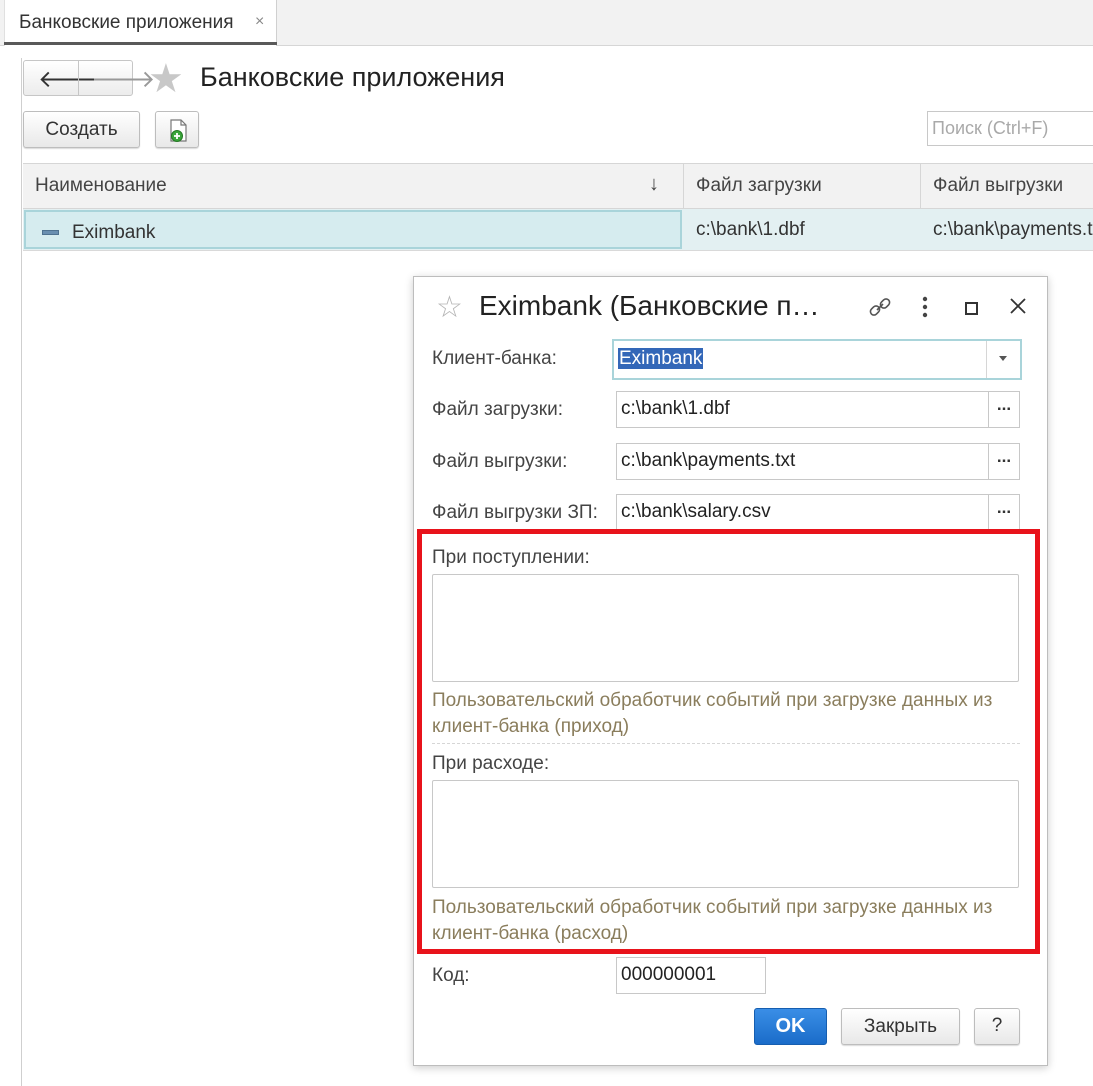 The width and height of the screenshot is (1093, 1086). Describe the element at coordinates (259, 22) in the screenshot. I see `tab-close-icon: ×` at that location.